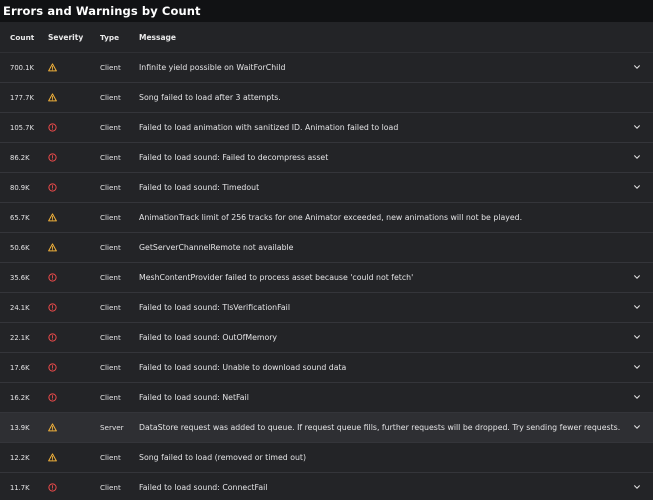 Image resolution: width=653 pixels, height=500 pixels. Describe the element at coordinates (20, 337) in the screenshot. I see `count-cell: 22.1K` at that location.